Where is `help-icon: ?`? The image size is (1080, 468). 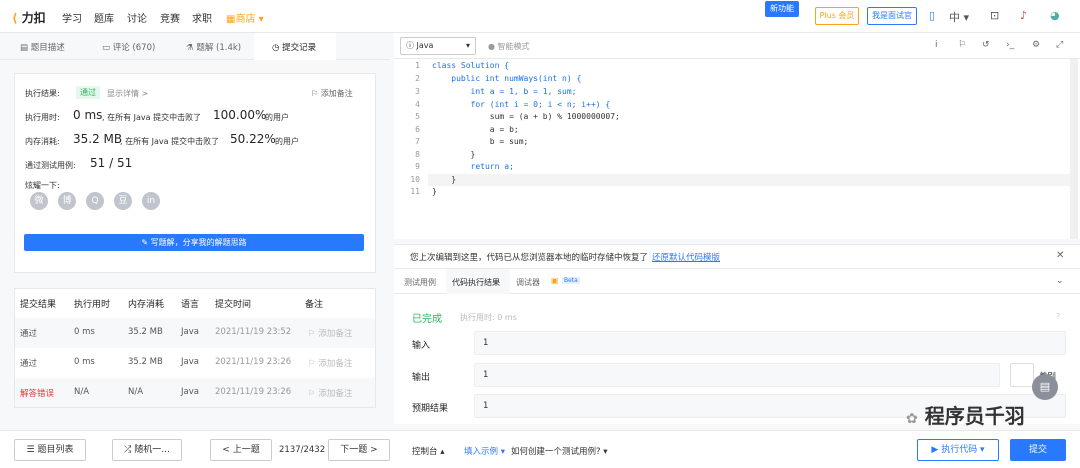 help-icon: ? is located at coordinates (1058, 316).